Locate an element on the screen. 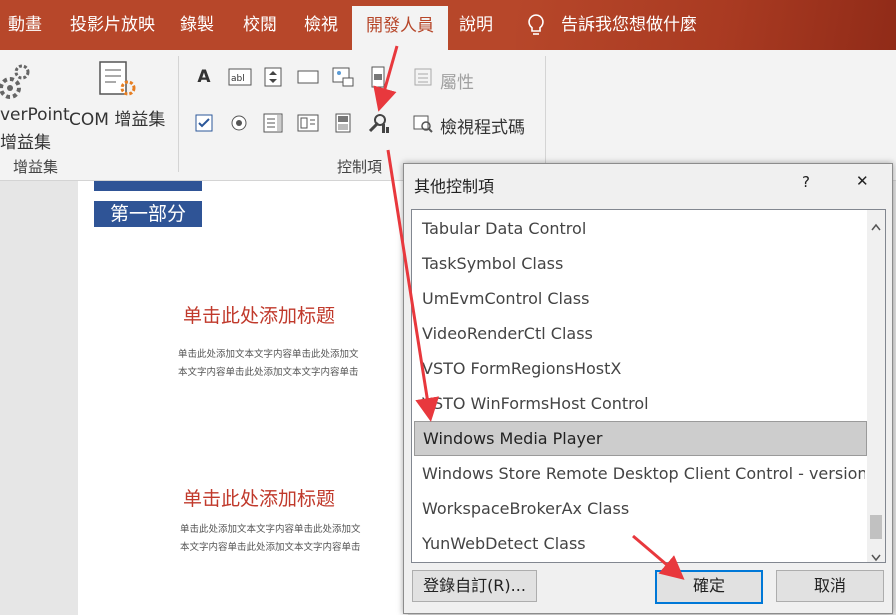 Image resolution: width=896 pixels, height=615 pixels. arrow-to-more-controls is located at coordinates (386, 78).